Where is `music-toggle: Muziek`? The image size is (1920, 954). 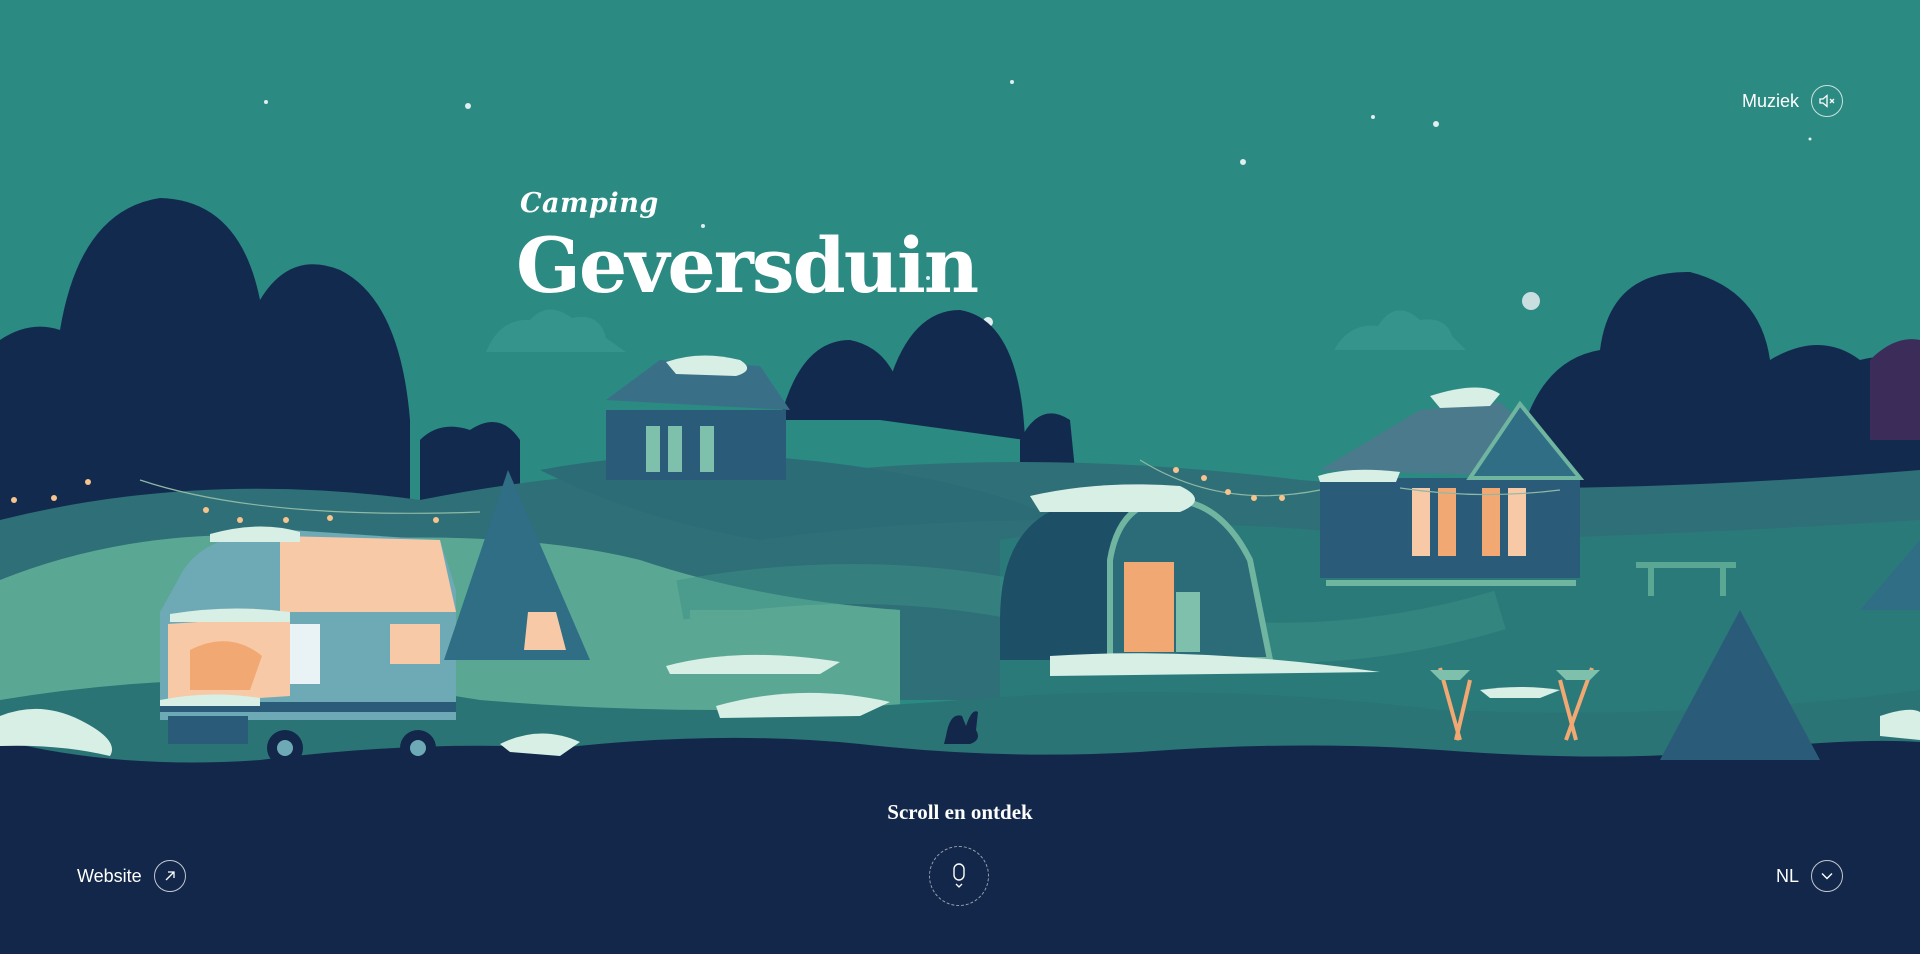
music-toggle: Muziek is located at coordinates (1792, 101).